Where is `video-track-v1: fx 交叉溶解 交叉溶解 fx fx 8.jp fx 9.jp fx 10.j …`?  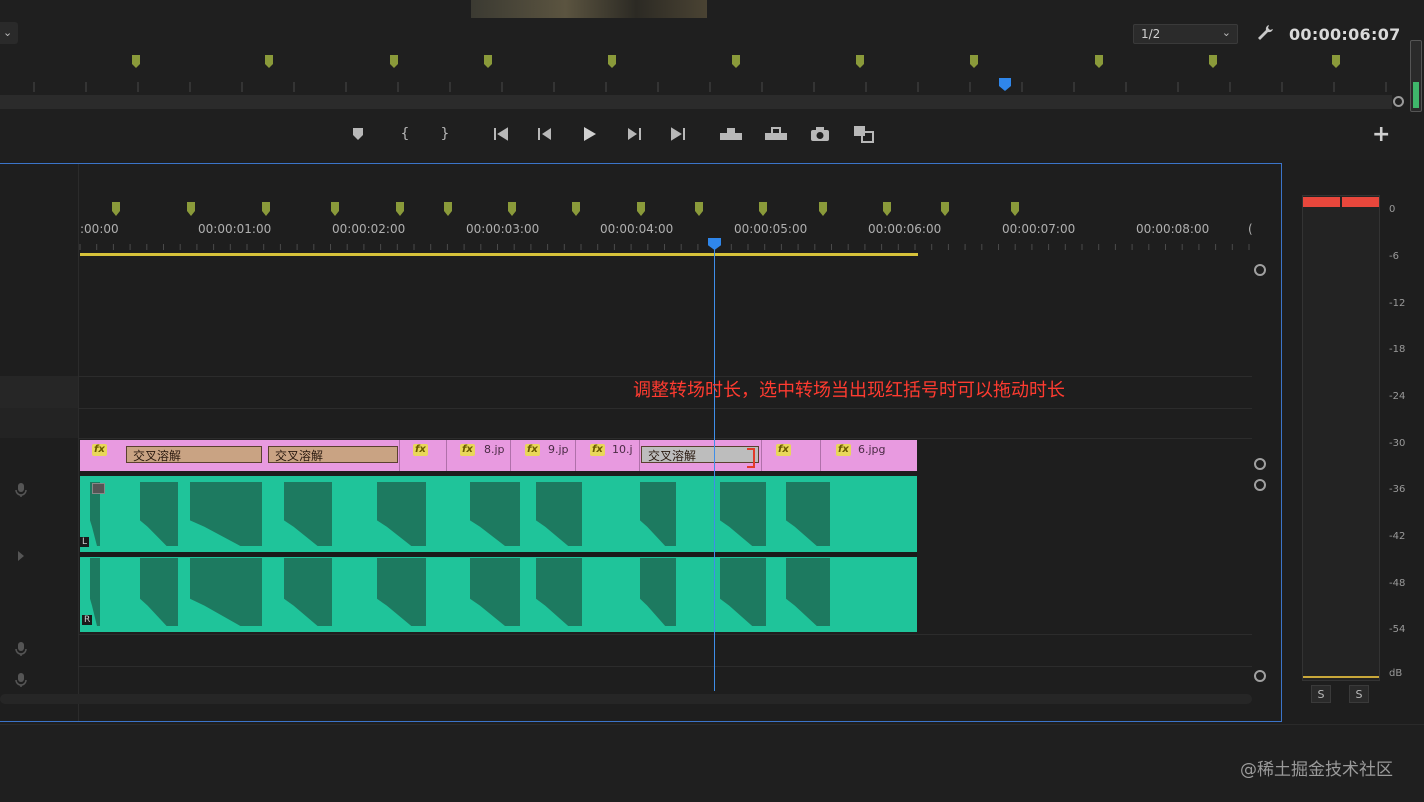
video-track-v1: fx 交叉溶解 交叉溶解 fx fx 8.jp fx 9.jp fx 10.j … is located at coordinates (498, 455).